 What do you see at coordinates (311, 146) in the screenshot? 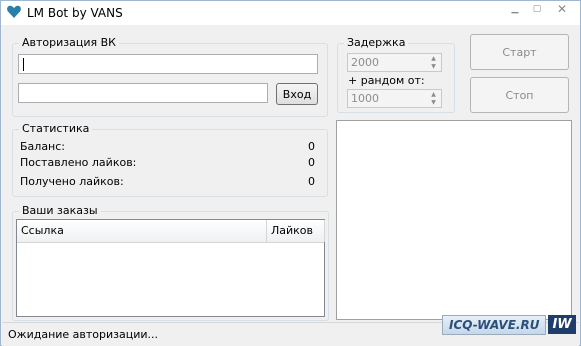
I see `balance-value: 0` at bounding box center [311, 146].